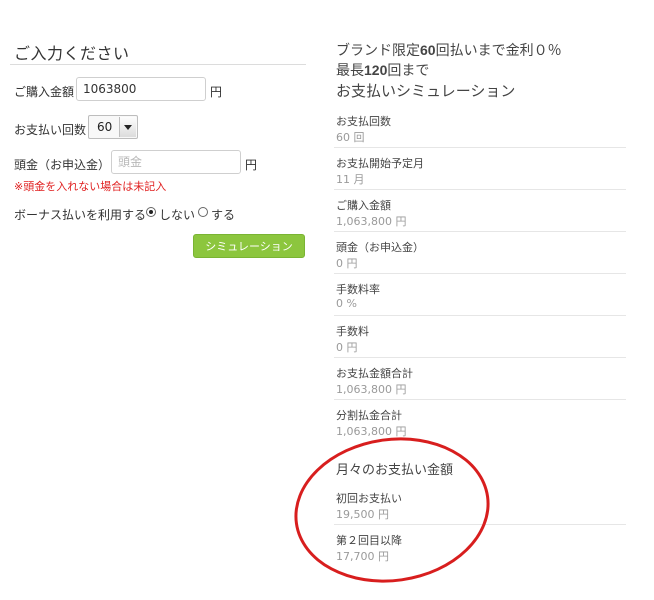 This screenshot has width=654, height=600. What do you see at coordinates (449, 50) in the screenshot?
I see `result-heading-line1: ブランド限定60回払いまで金利０％` at bounding box center [449, 50].